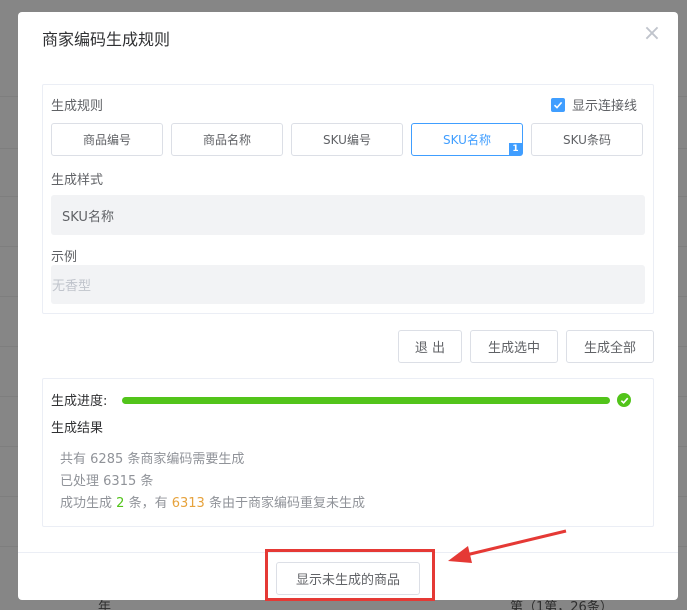  I want to click on check-circle-icon, so click(624, 400).